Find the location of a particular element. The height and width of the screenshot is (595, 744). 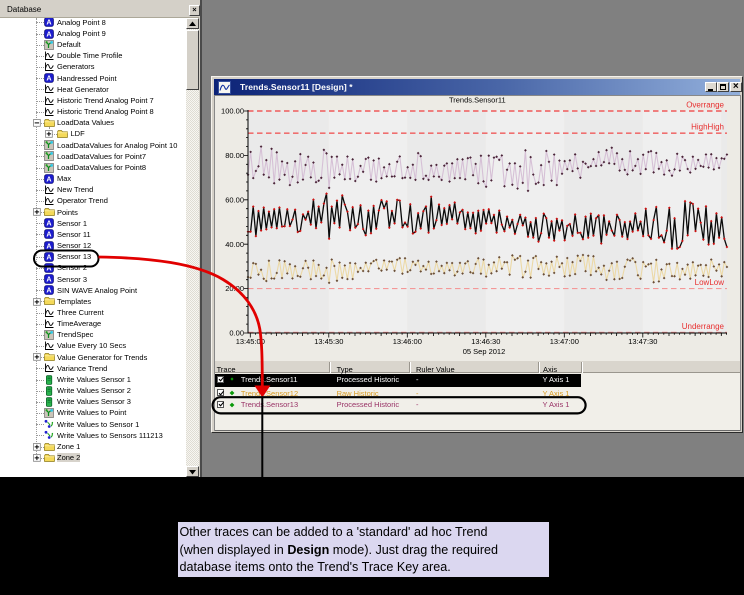

svg-text: 13:47:30 is located at coordinates (642, 341).